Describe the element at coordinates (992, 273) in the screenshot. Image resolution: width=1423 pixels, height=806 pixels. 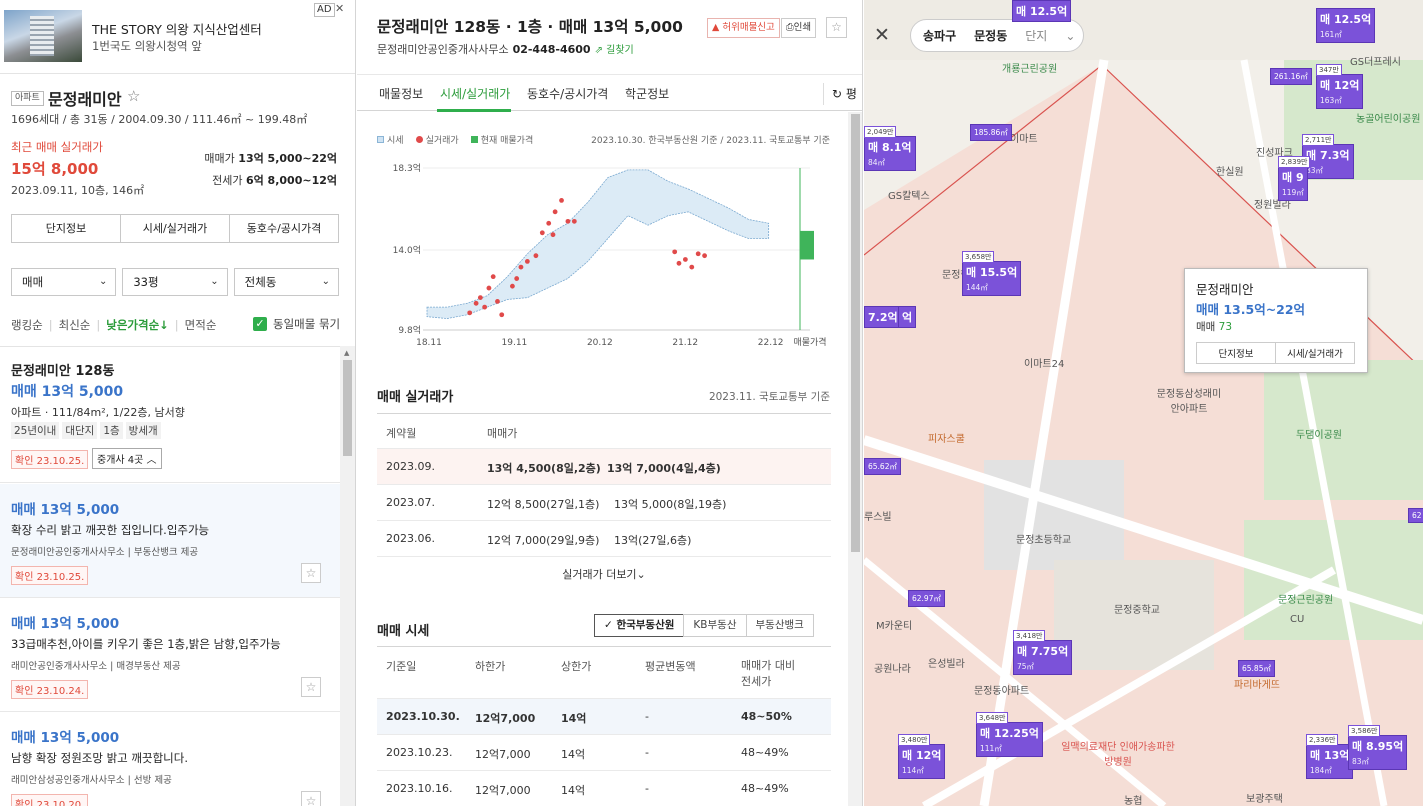
I see `price-marker: 3,658만 매 15.5억 144㎡` at that location.